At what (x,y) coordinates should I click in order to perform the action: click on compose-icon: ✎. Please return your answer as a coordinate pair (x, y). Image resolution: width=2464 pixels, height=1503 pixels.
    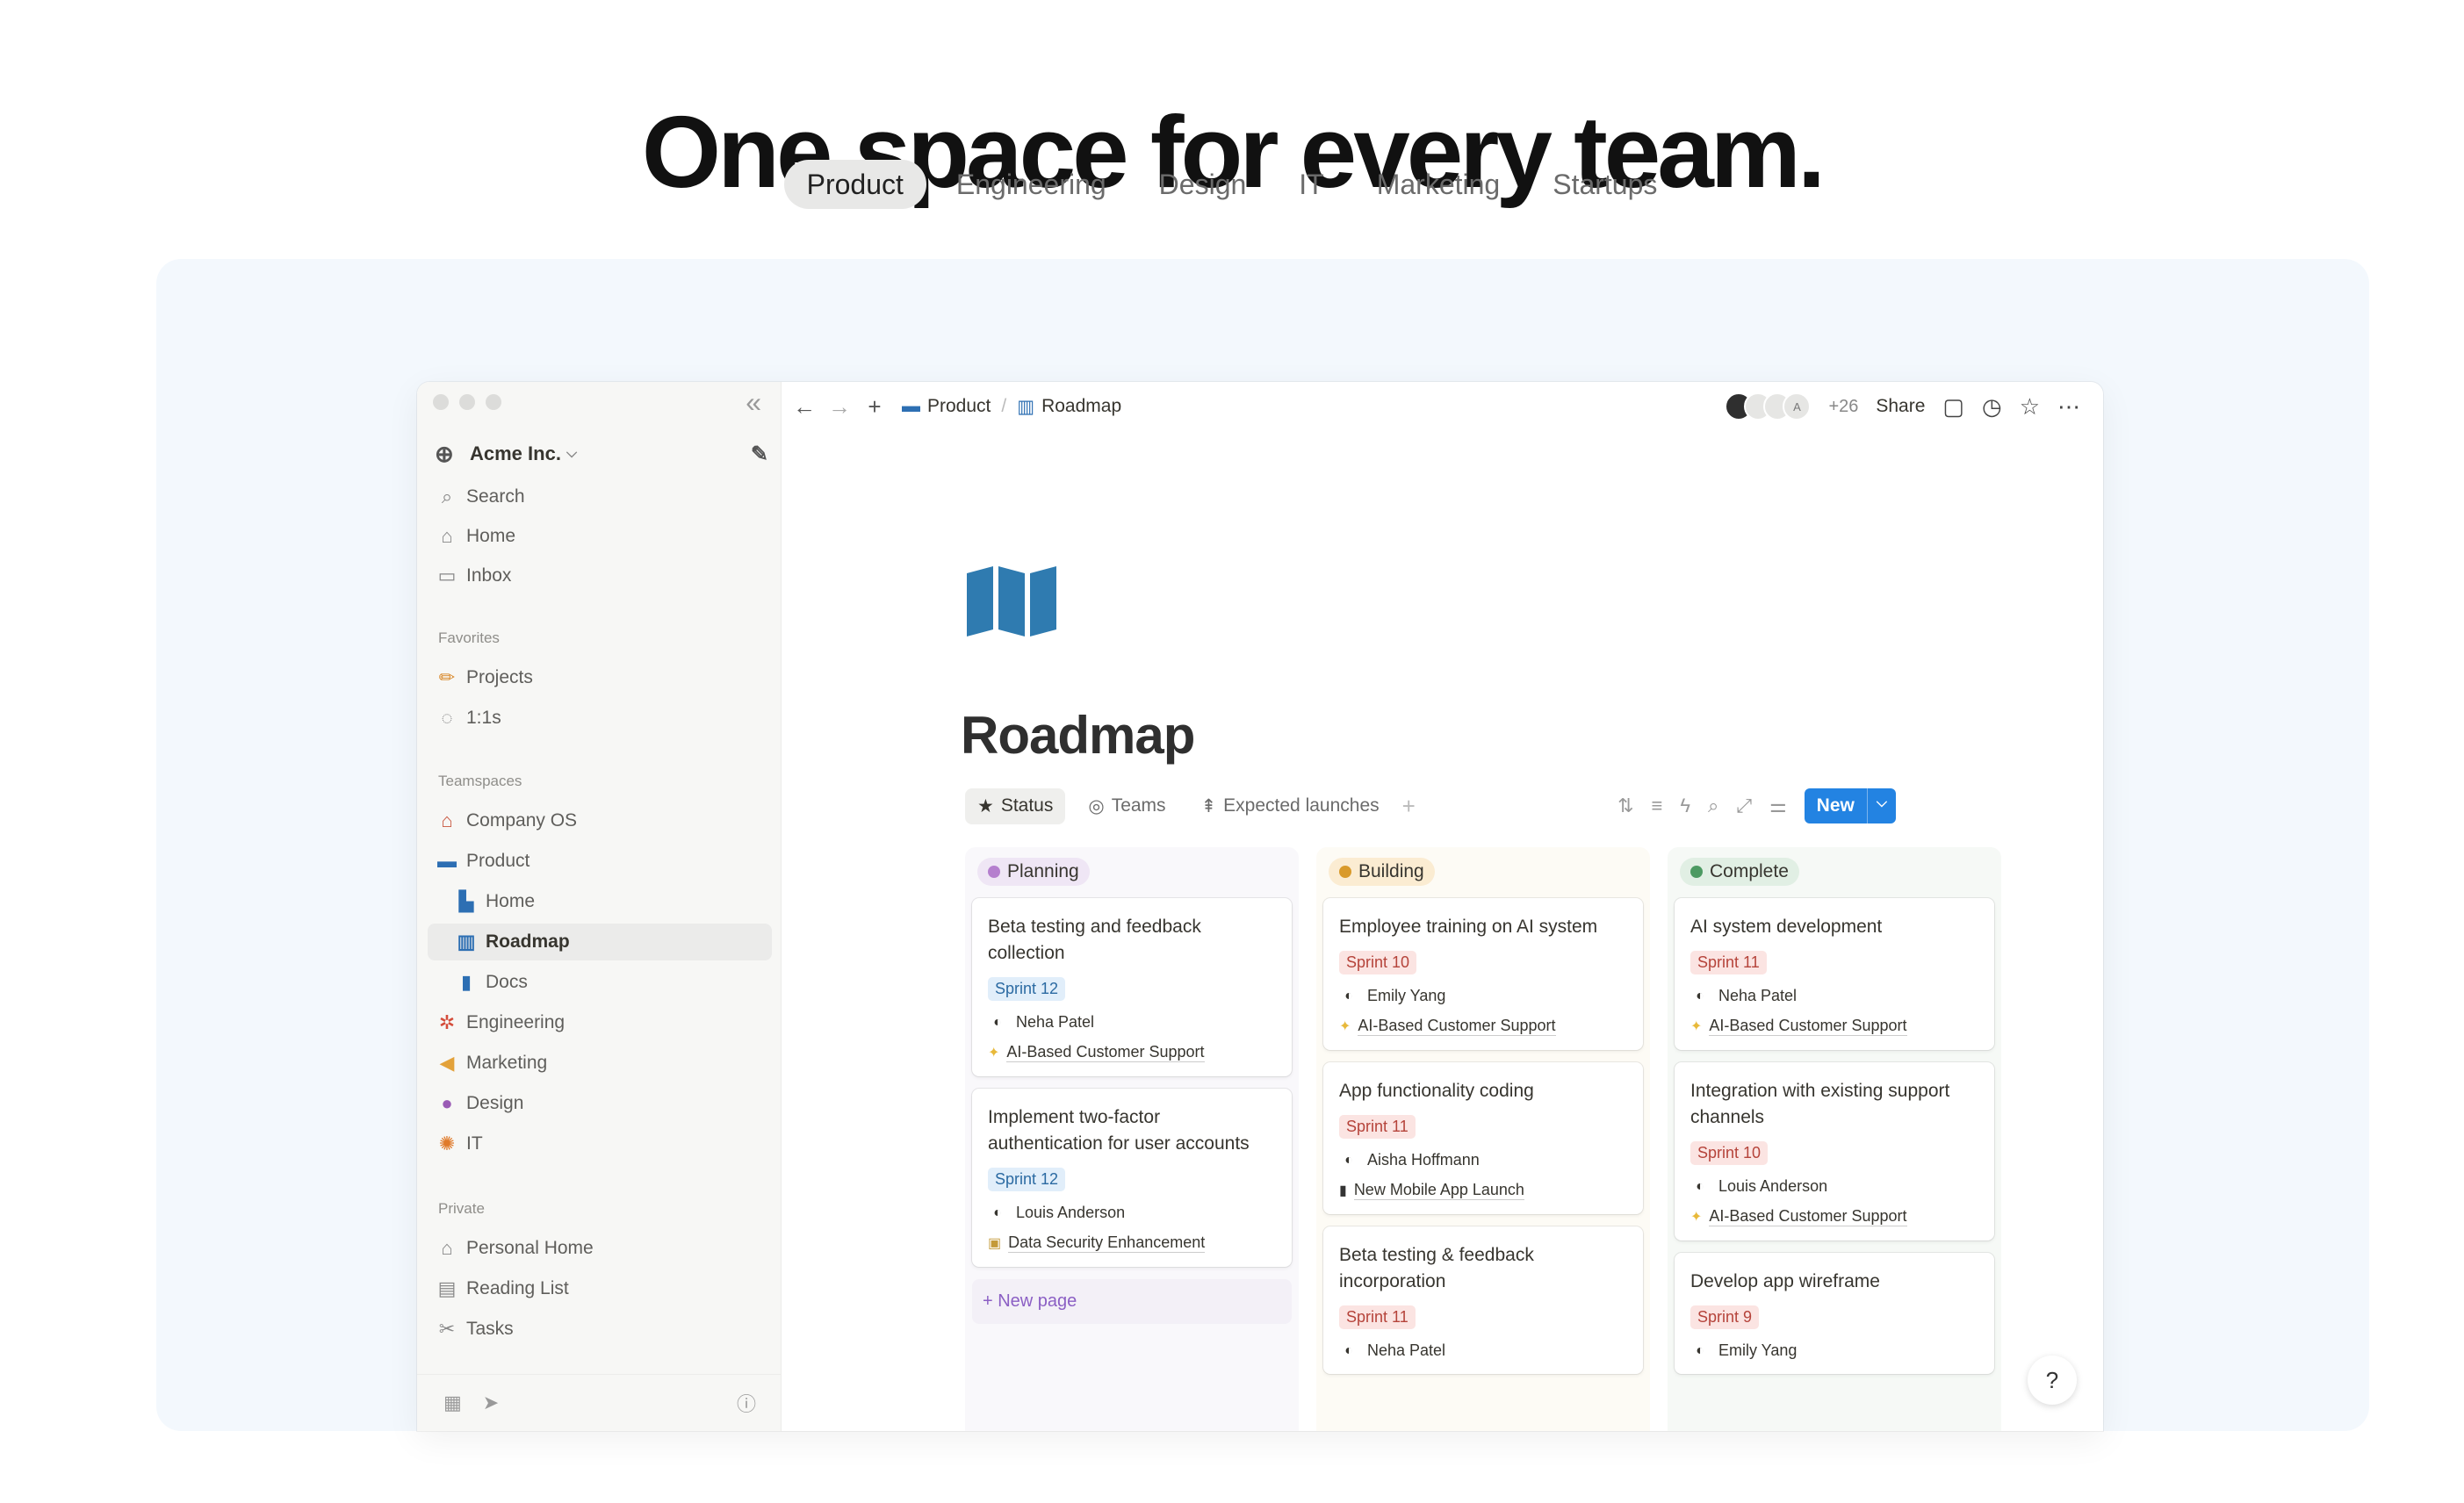
    Looking at the image, I should click on (759, 454).